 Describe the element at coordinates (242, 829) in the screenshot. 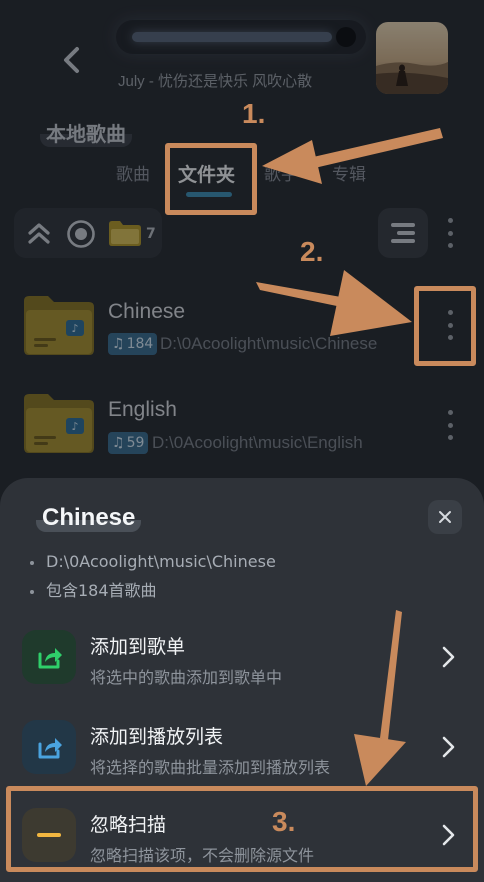

I see `step-3-highlight-box` at that location.